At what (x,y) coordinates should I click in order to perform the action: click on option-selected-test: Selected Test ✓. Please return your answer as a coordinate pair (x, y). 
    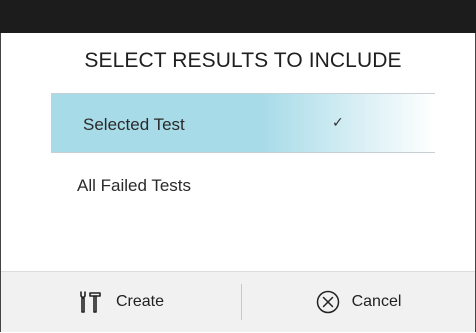
    Looking at the image, I should click on (243, 123).